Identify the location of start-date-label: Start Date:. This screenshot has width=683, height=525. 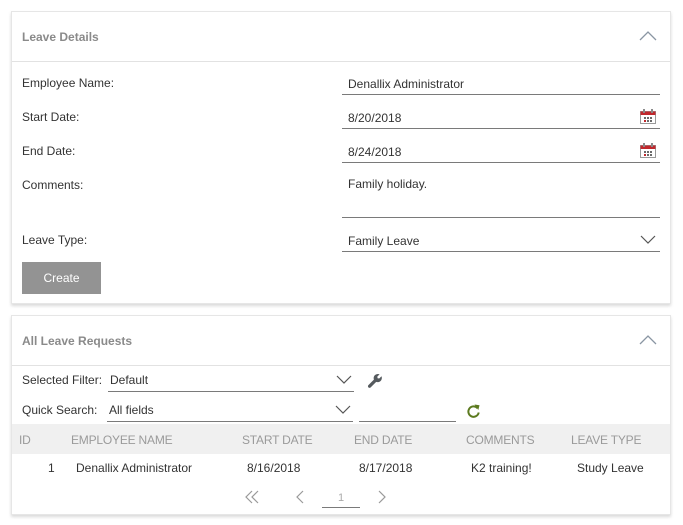
(51, 117).